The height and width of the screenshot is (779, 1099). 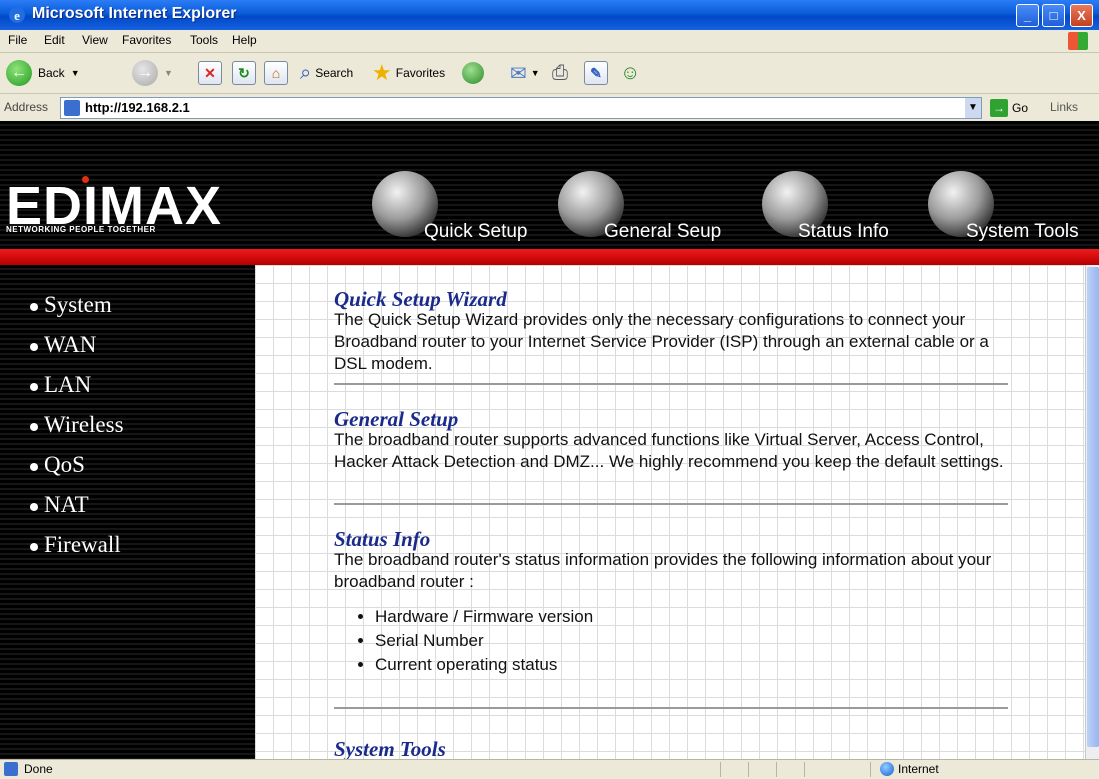 What do you see at coordinates (1022, 231) in the screenshot?
I see `nav-system-tools-label: System Tools` at bounding box center [1022, 231].